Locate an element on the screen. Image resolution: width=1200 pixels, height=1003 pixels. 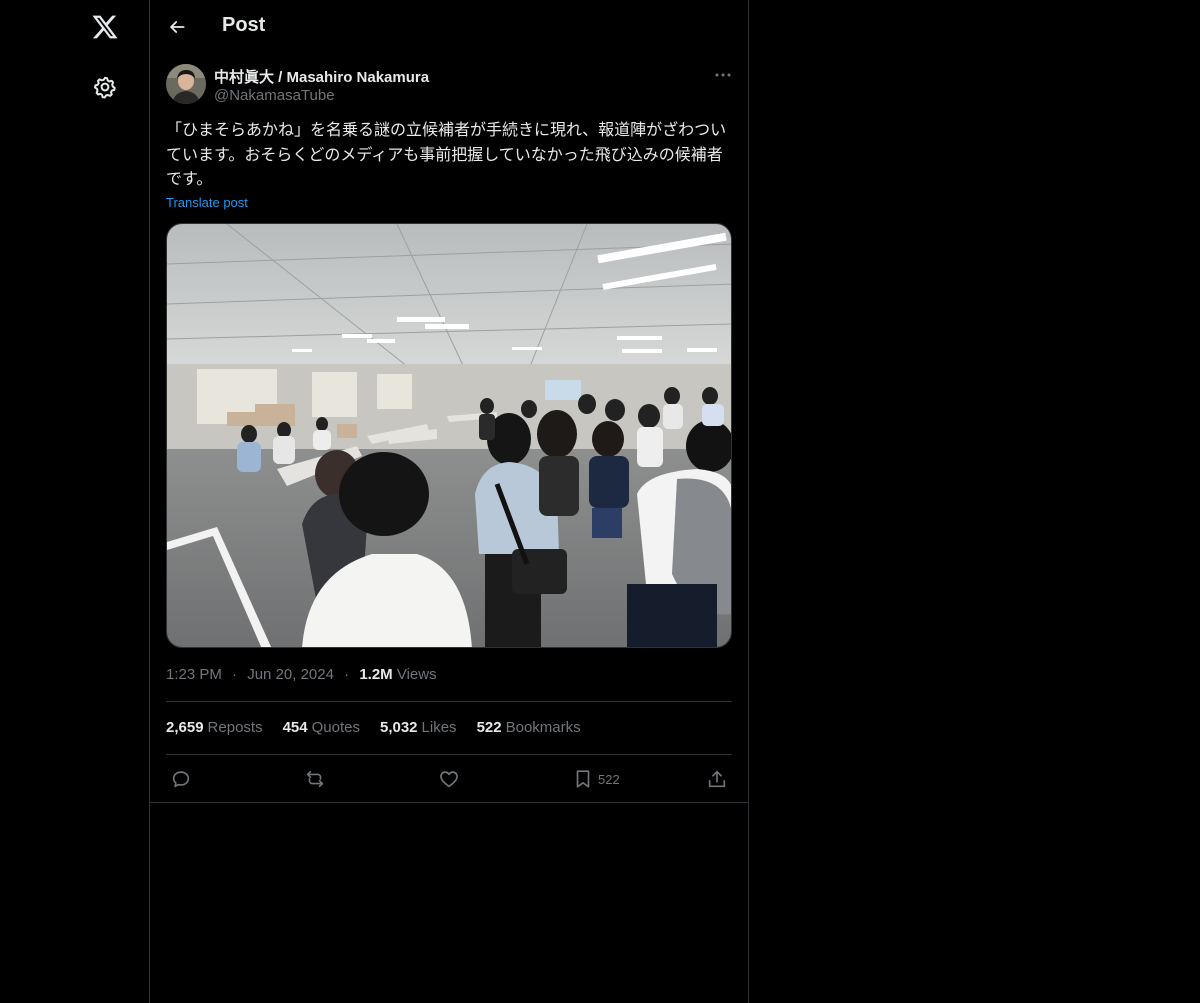
bookmarks-stat: 522 Bookmarks is located at coordinates (529, 727).